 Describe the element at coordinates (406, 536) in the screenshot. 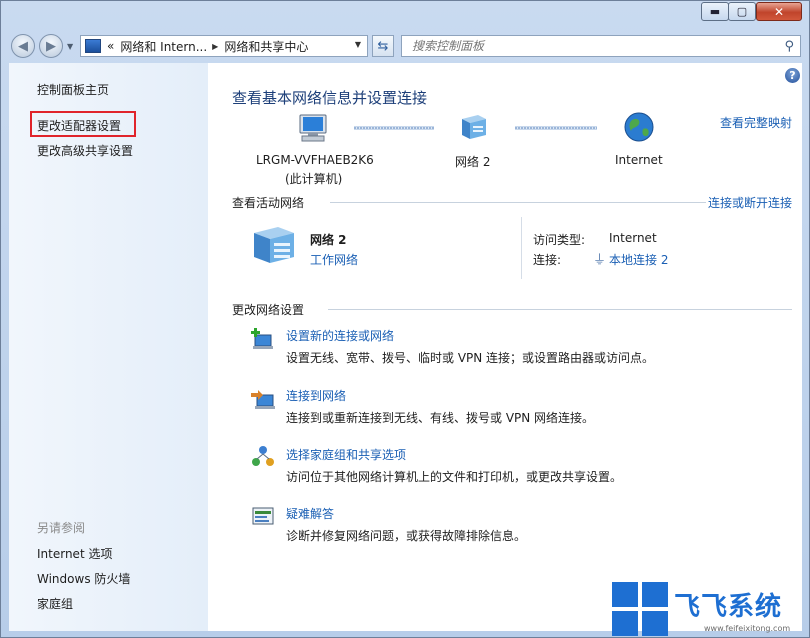

I see `task-troubleshoot-desc: 诊断并修复网络问题，或获得故障排除信息。` at that location.